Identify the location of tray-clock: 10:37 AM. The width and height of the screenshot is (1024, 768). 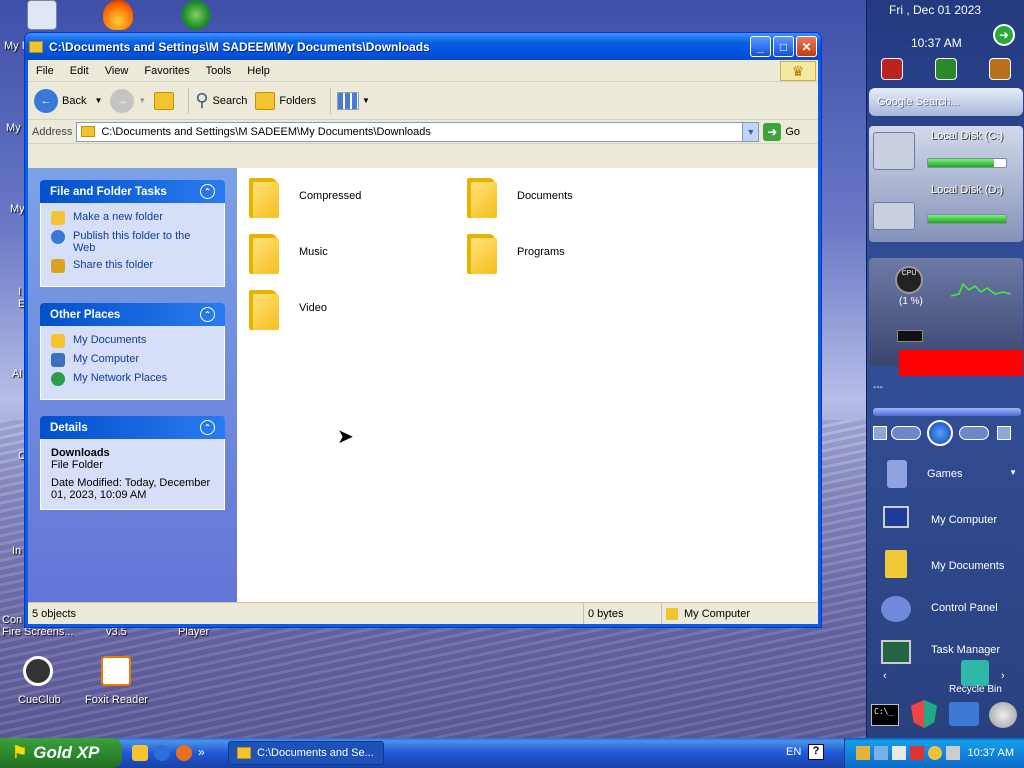
(991, 753).